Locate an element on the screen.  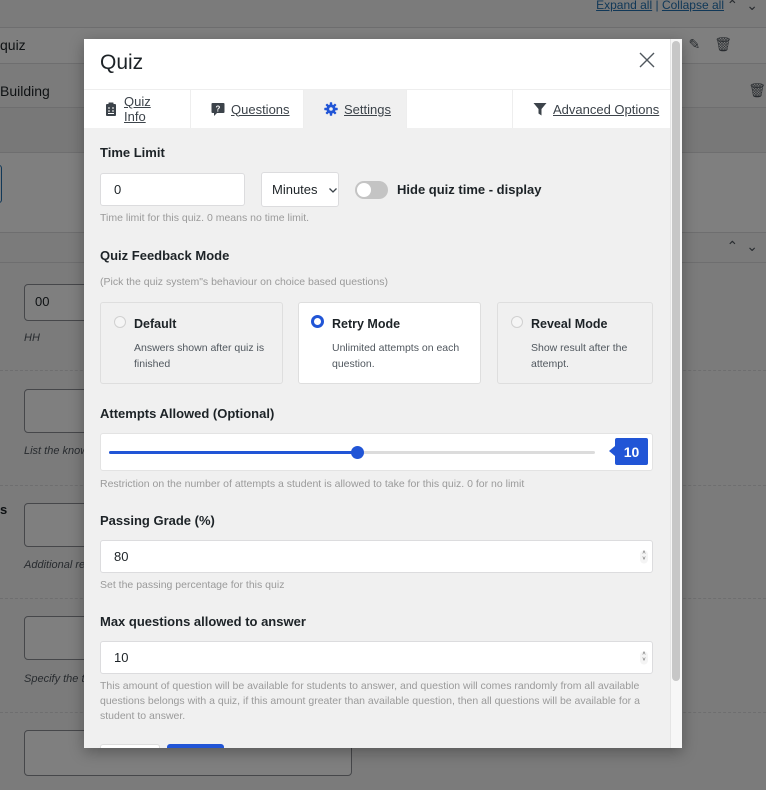
attempts-label: Attempts Allowed (Optional) is located at coordinates (187, 413).